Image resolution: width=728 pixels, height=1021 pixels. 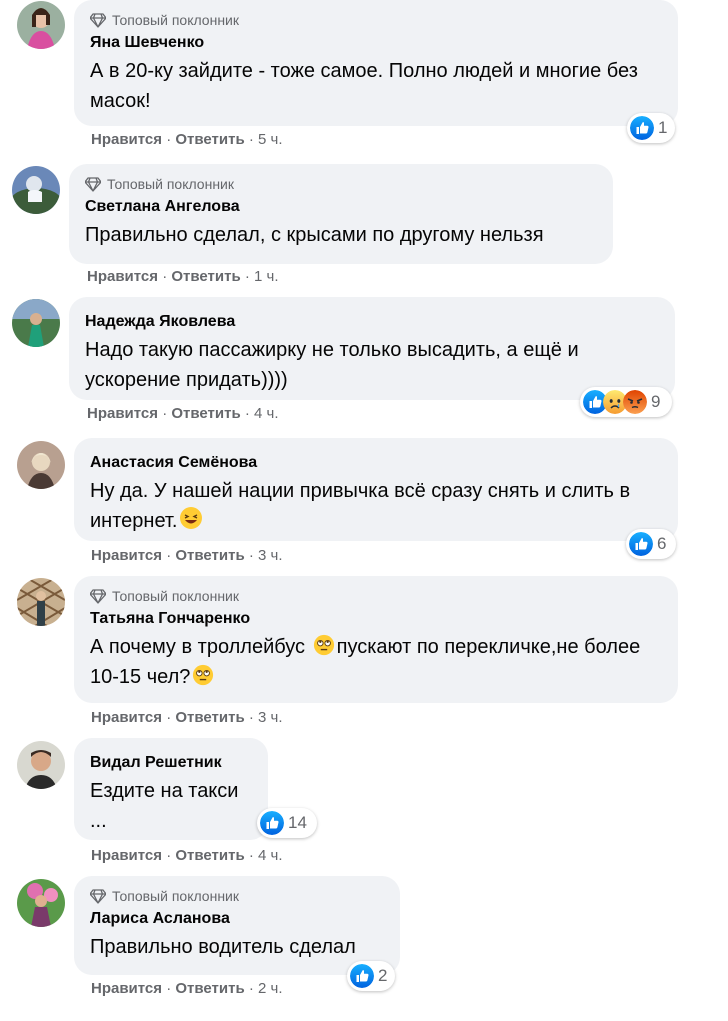 I want to click on comment-author: Яна Шевченко, so click(x=376, y=43).